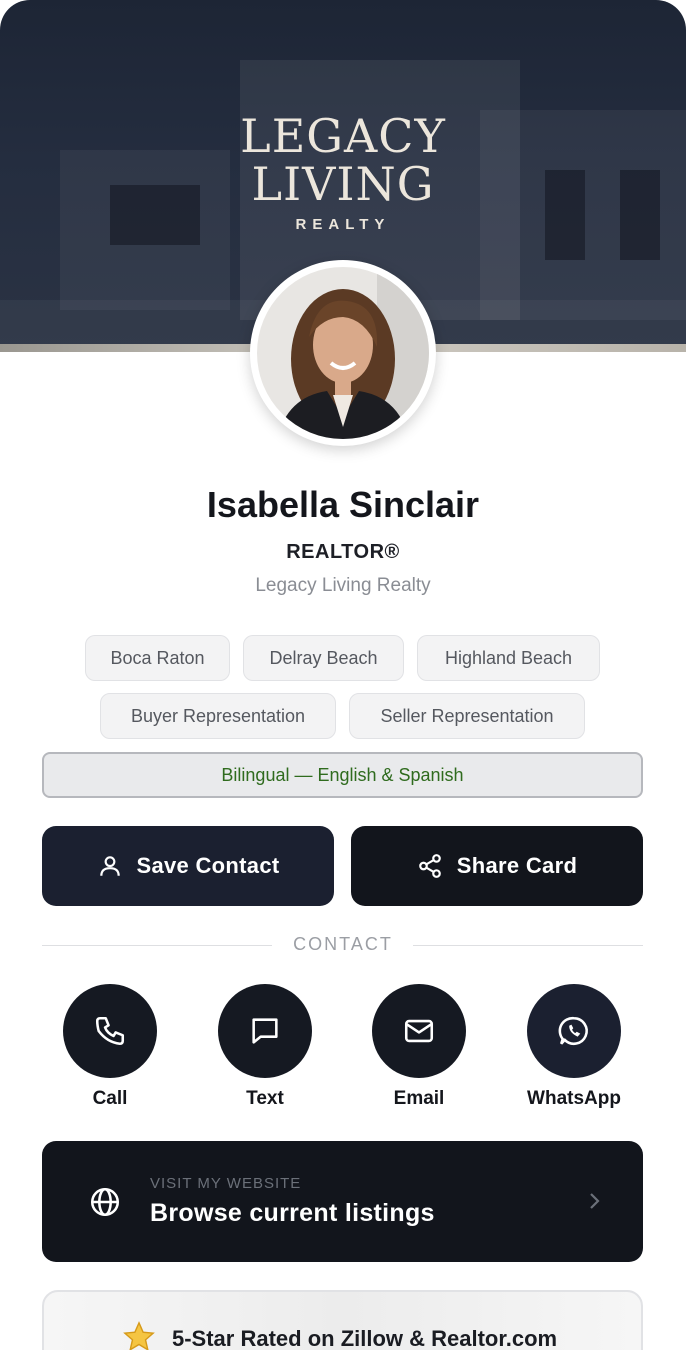 This screenshot has height=1350, width=686. I want to click on text-action: Text, so click(265, 1047).